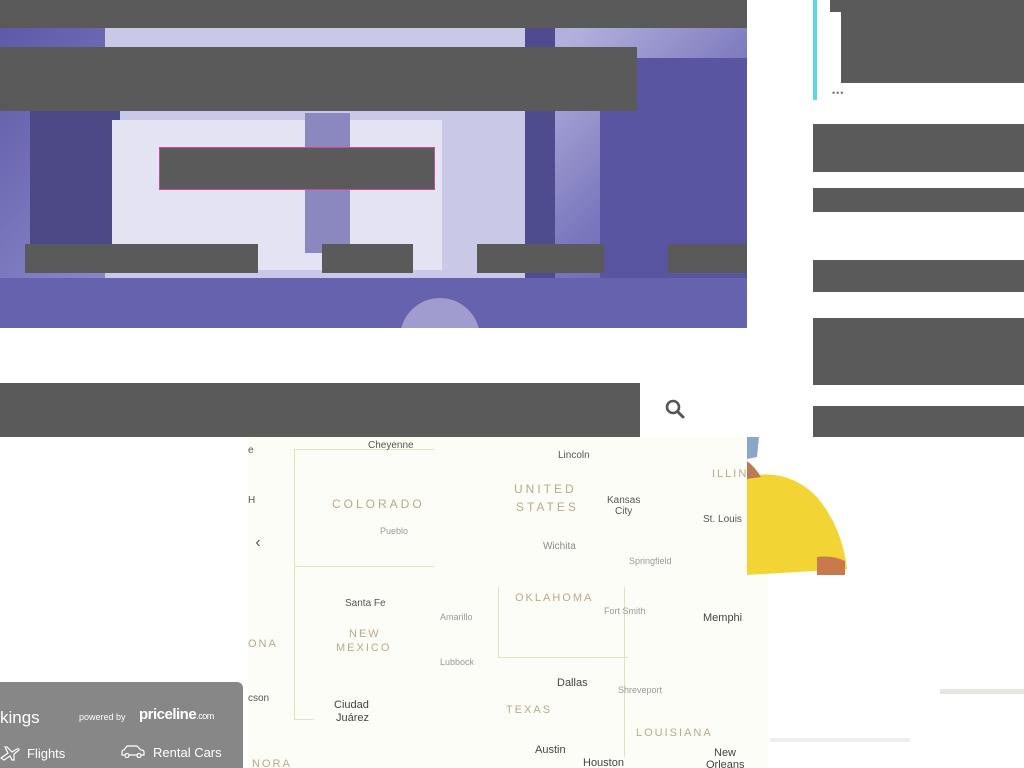  What do you see at coordinates (133, 752) in the screenshot?
I see `car-icon` at bounding box center [133, 752].